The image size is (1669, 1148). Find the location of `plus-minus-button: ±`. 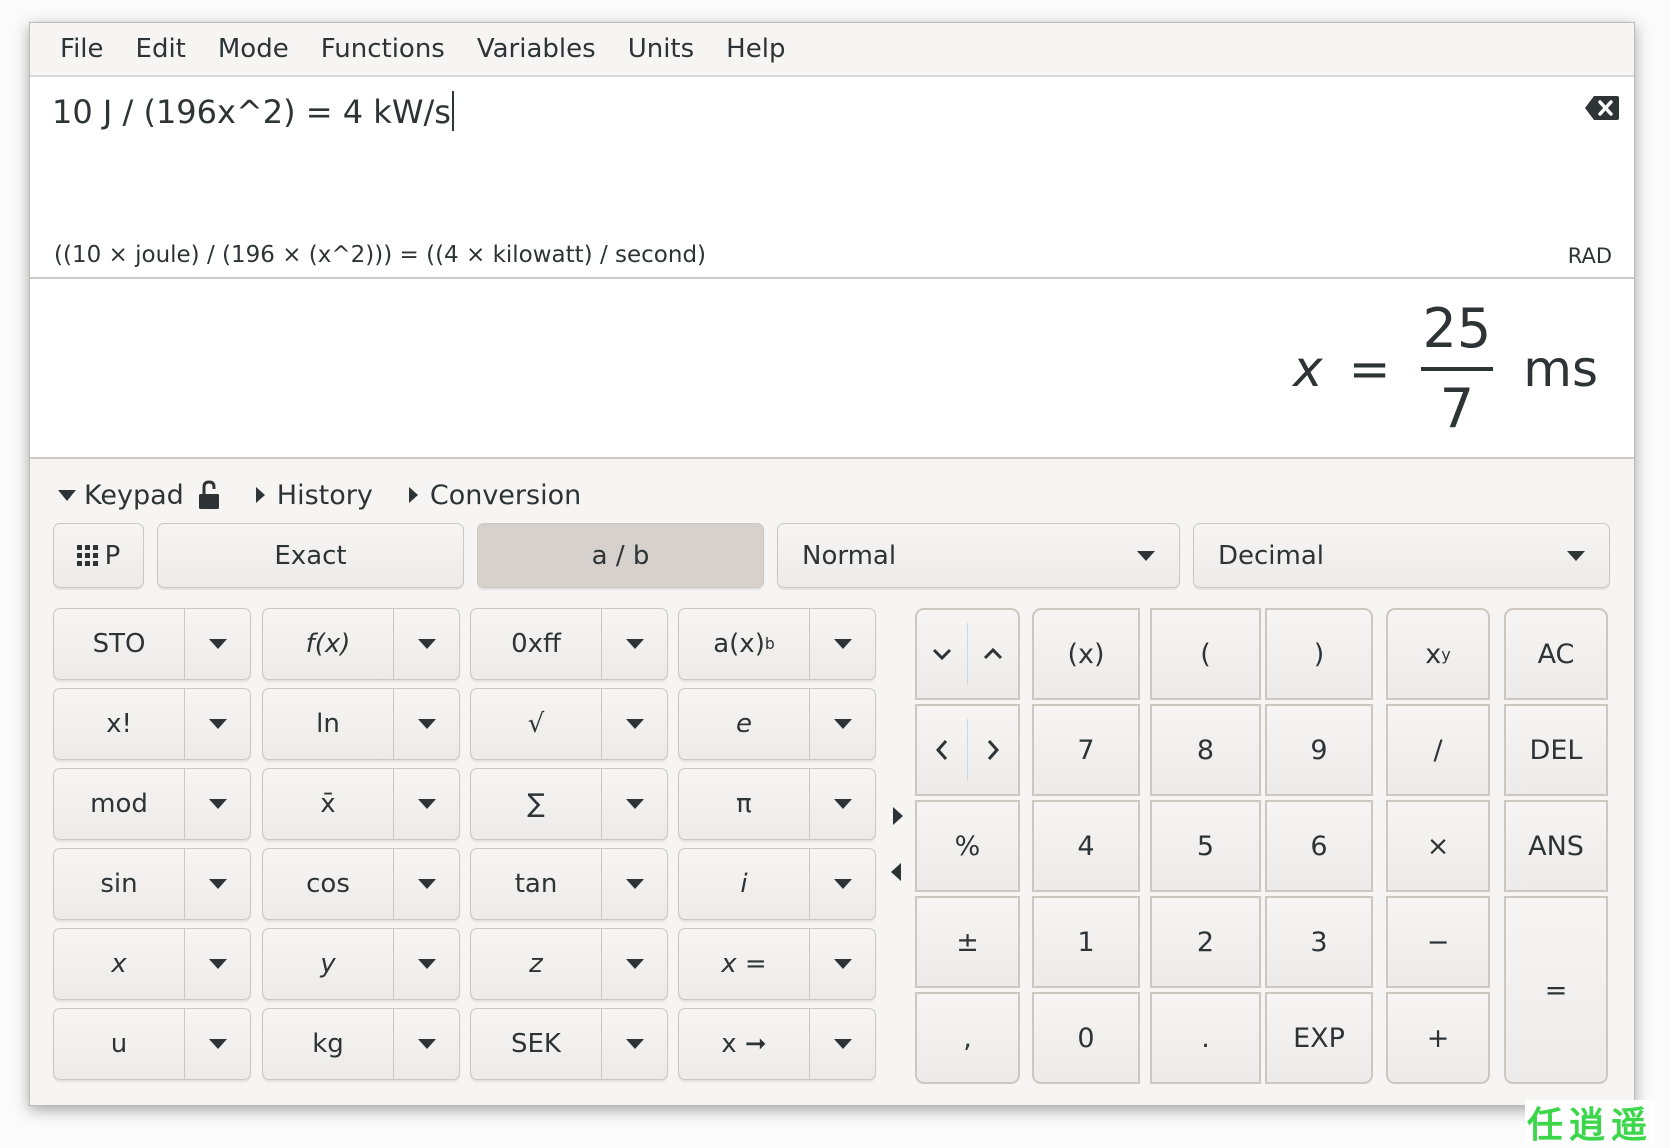

plus-minus-button: ± is located at coordinates (967, 942).